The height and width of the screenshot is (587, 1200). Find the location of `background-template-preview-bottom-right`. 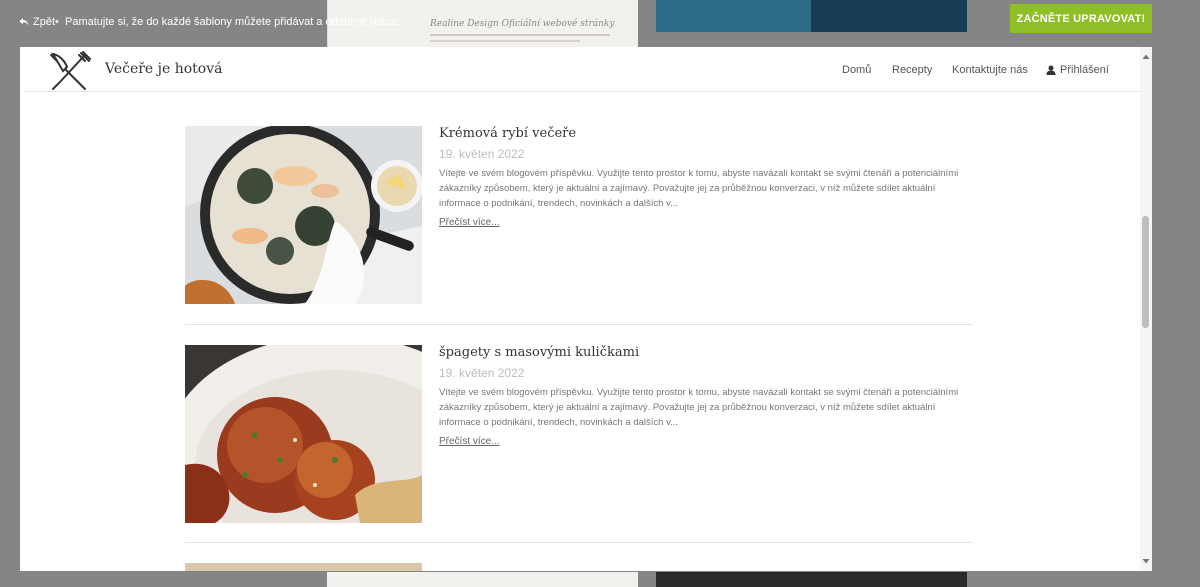

background-template-preview-bottom-right is located at coordinates (811, 579).